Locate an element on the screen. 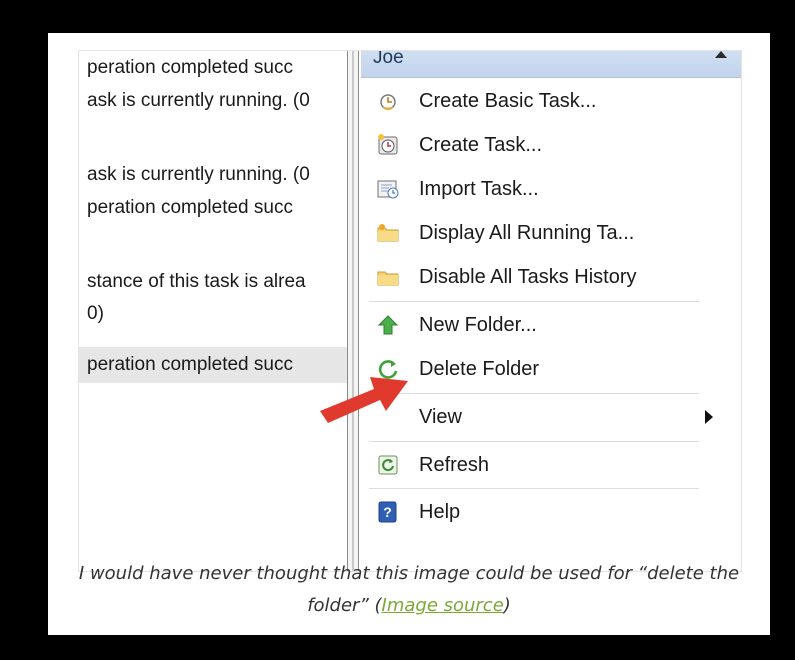 Image resolution: width=795 pixels, height=660 pixels. menu-item-label: Refresh is located at coordinates (454, 465).